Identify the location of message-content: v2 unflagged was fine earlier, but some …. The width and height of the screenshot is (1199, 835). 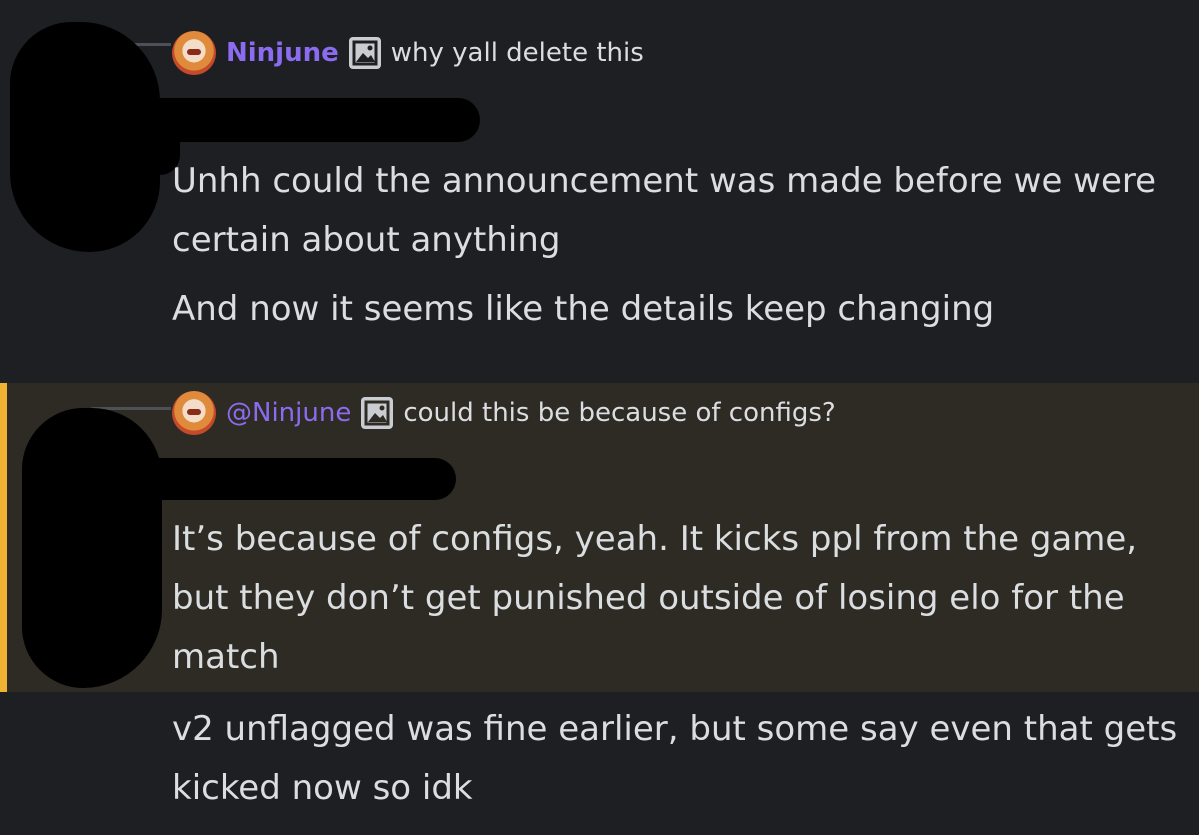
(677, 759).